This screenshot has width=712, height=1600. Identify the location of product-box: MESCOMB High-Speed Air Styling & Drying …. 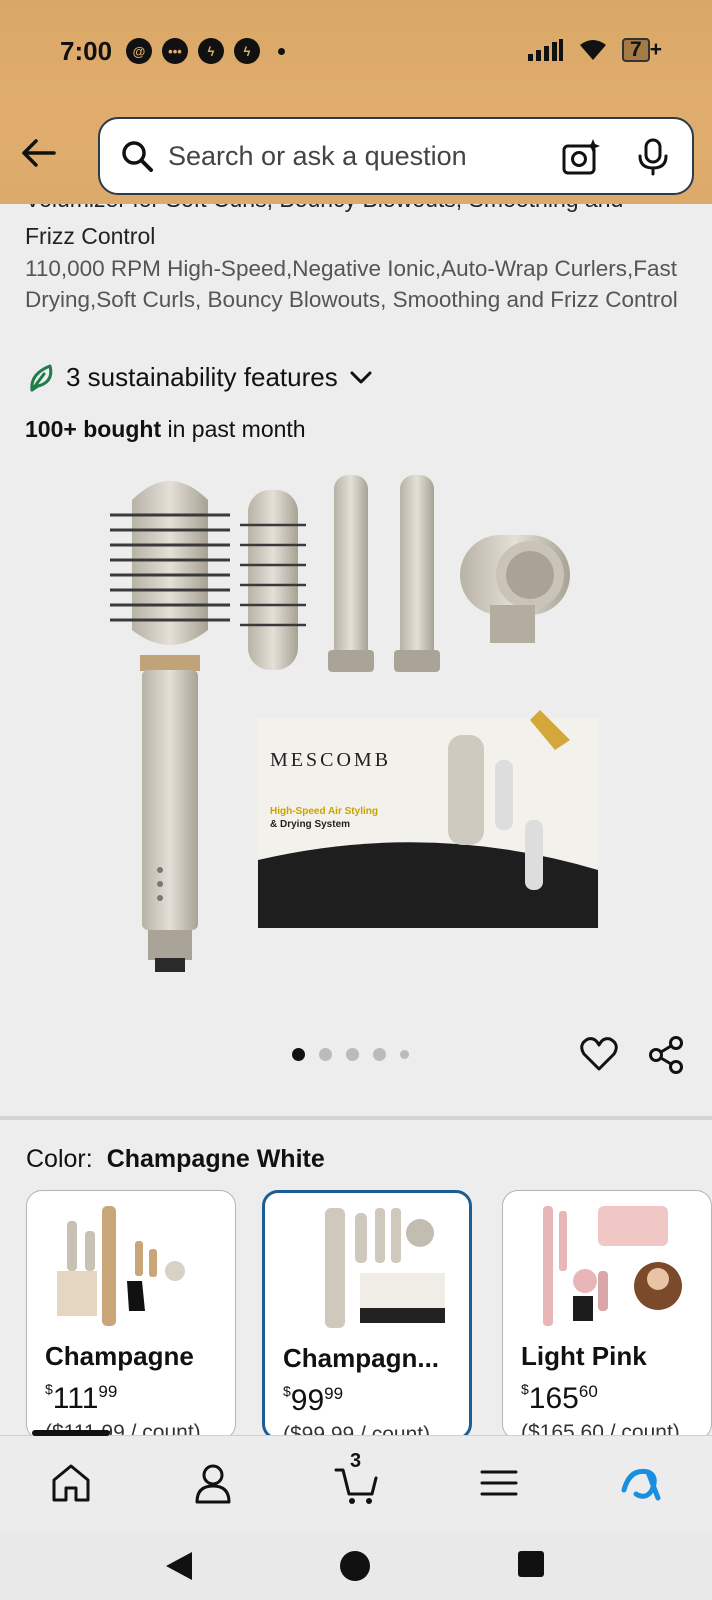
(428, 819).